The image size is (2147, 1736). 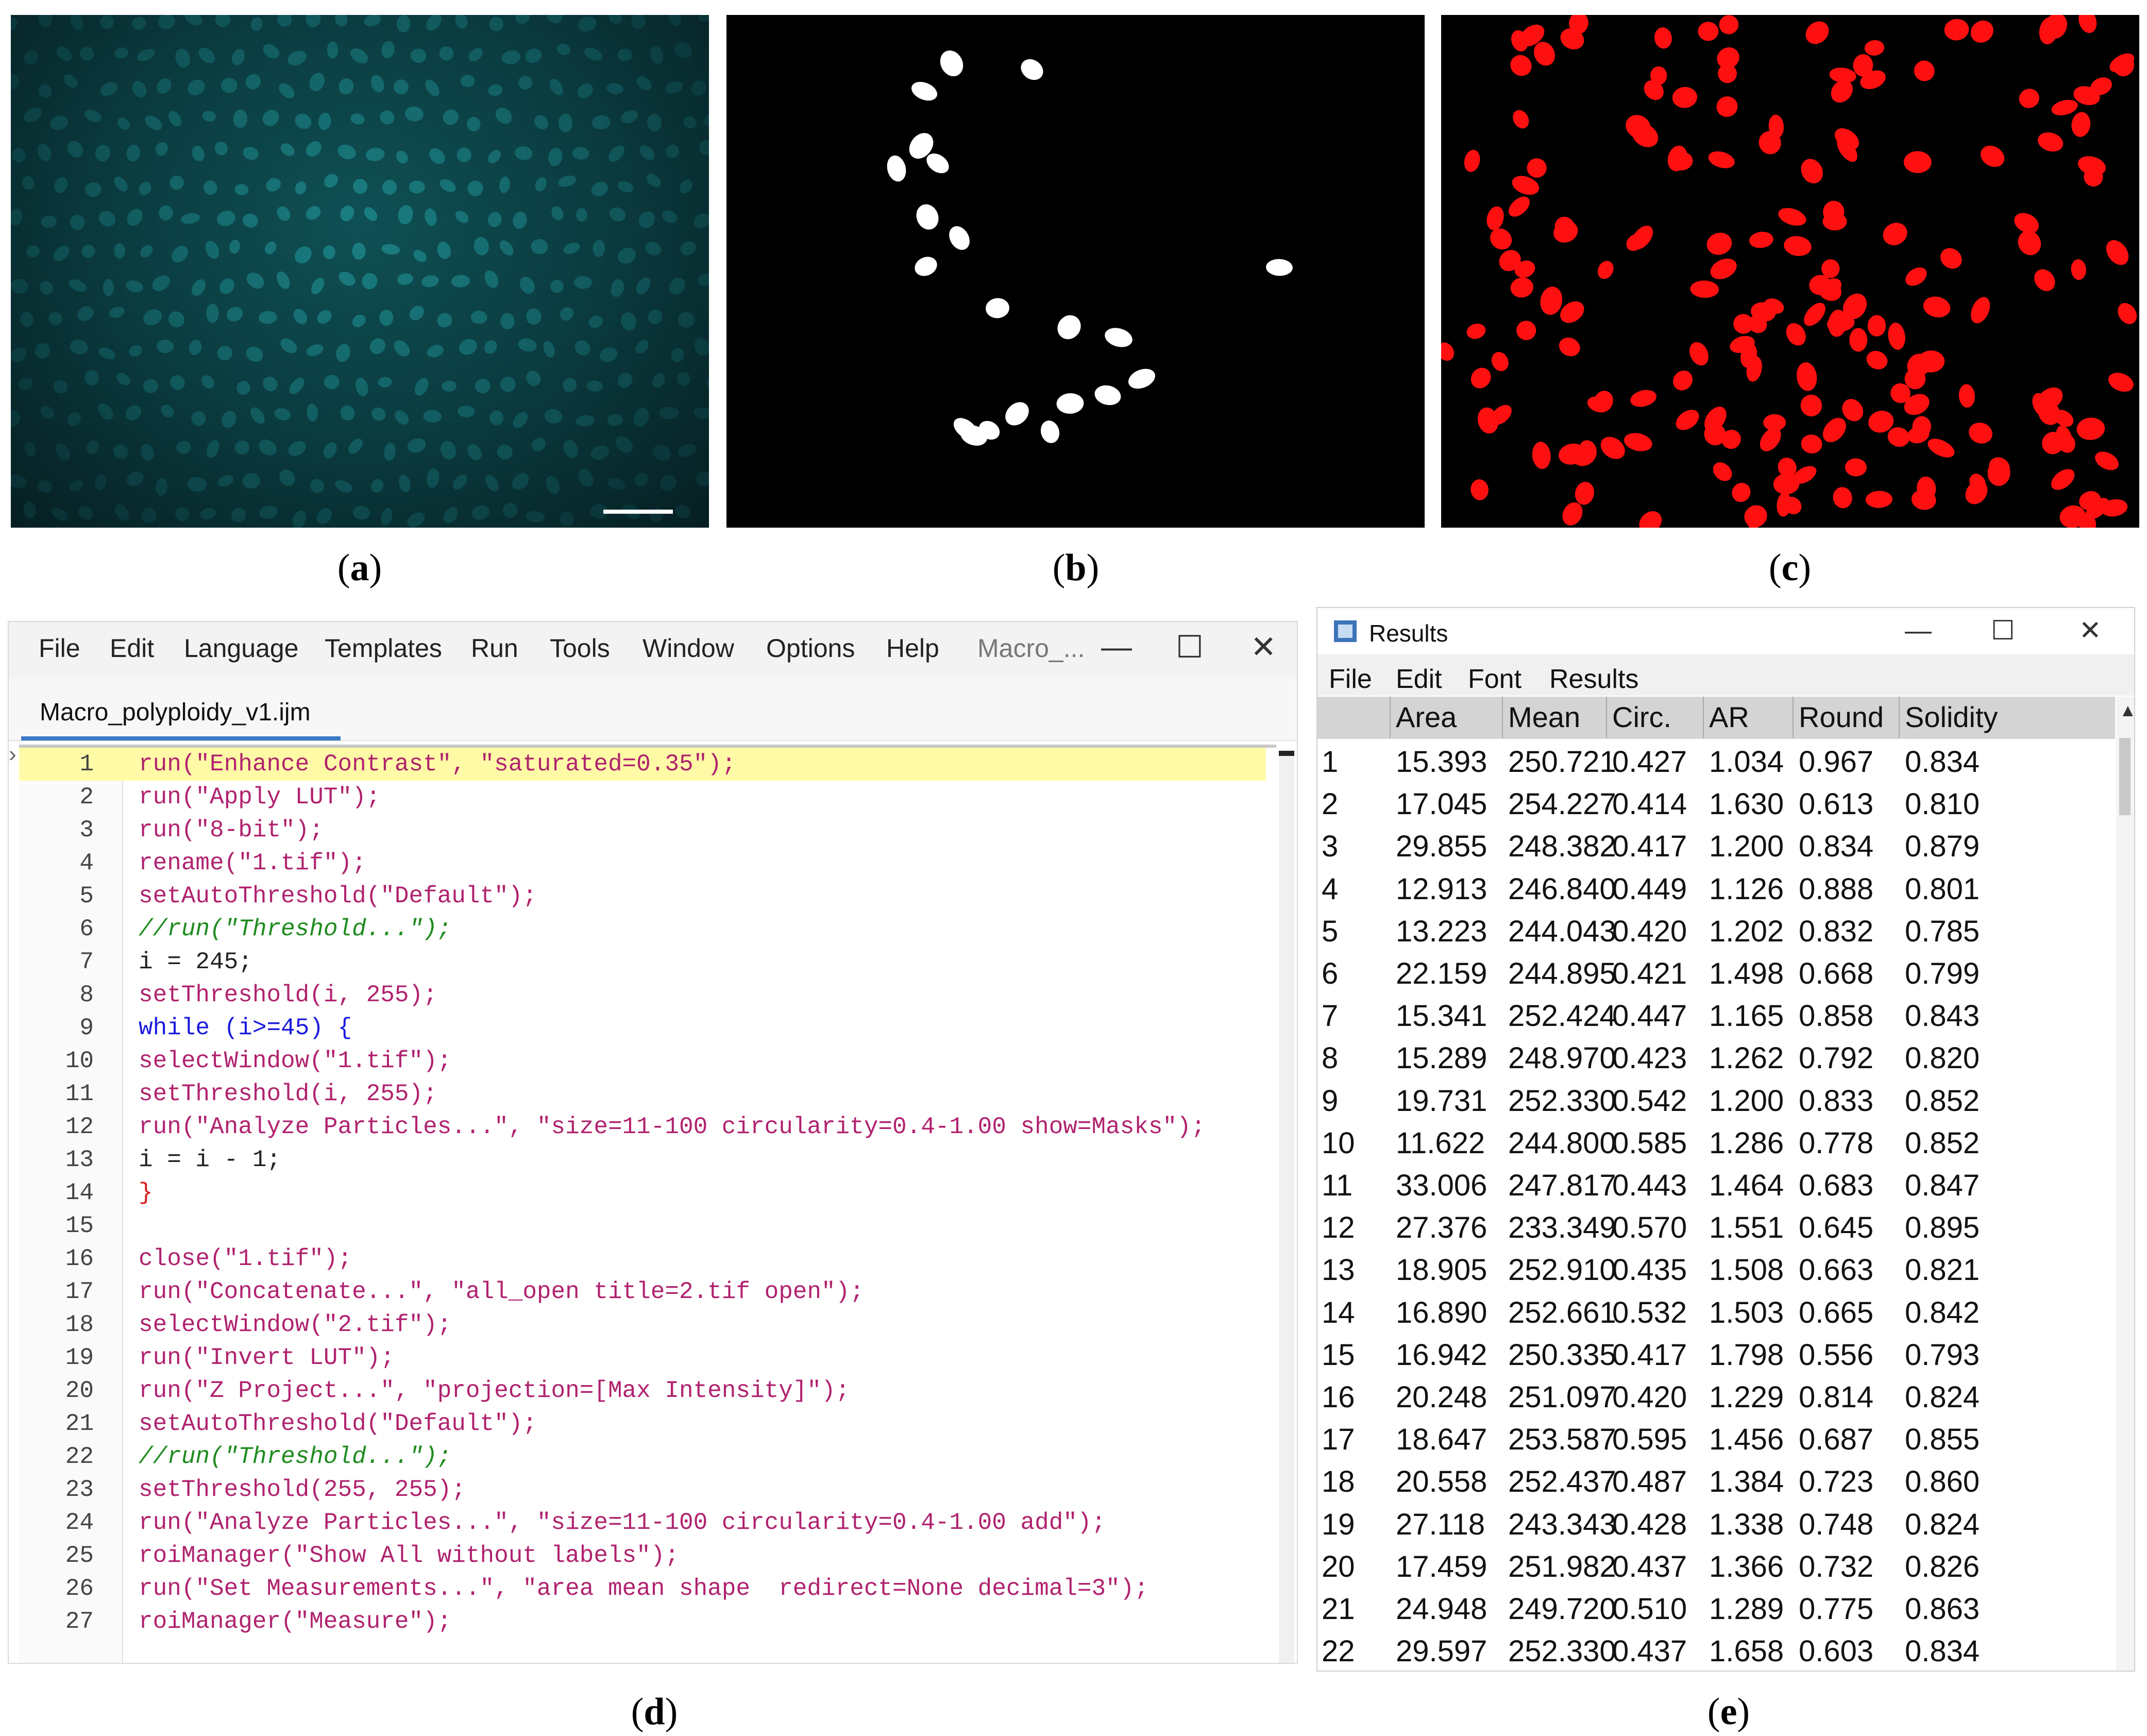 I want to click on column-header: AR, so click(x=1748, y=717).